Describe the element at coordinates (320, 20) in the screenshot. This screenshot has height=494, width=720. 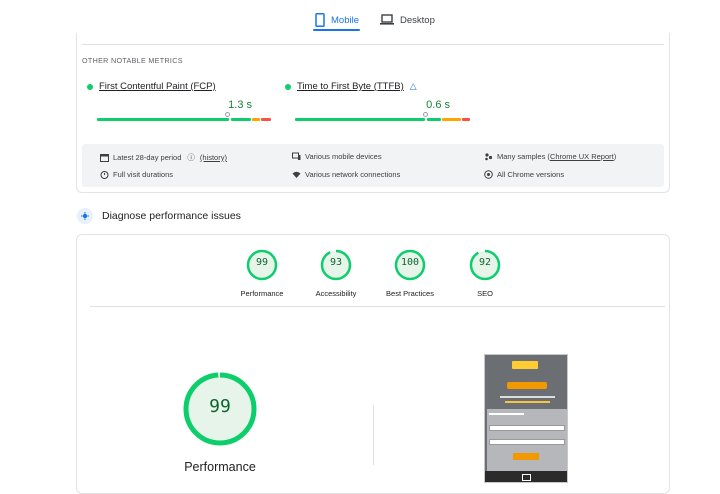
I see `smartphone-icon` at that location.